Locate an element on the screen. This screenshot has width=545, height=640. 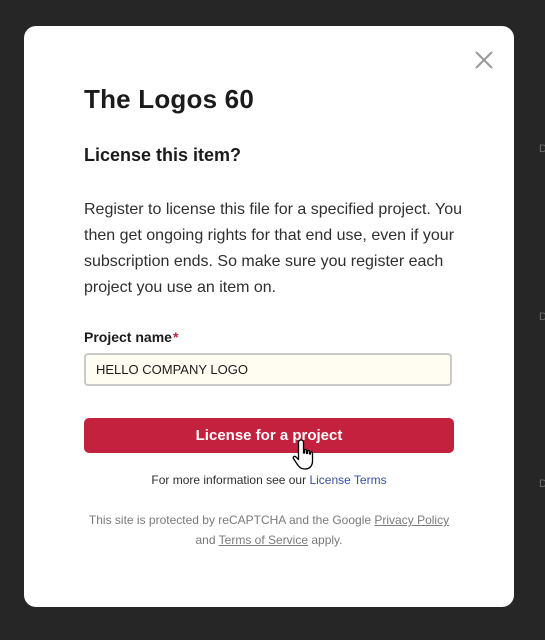
license-for-project-button: License for a project is located at coordinates (269, 435).